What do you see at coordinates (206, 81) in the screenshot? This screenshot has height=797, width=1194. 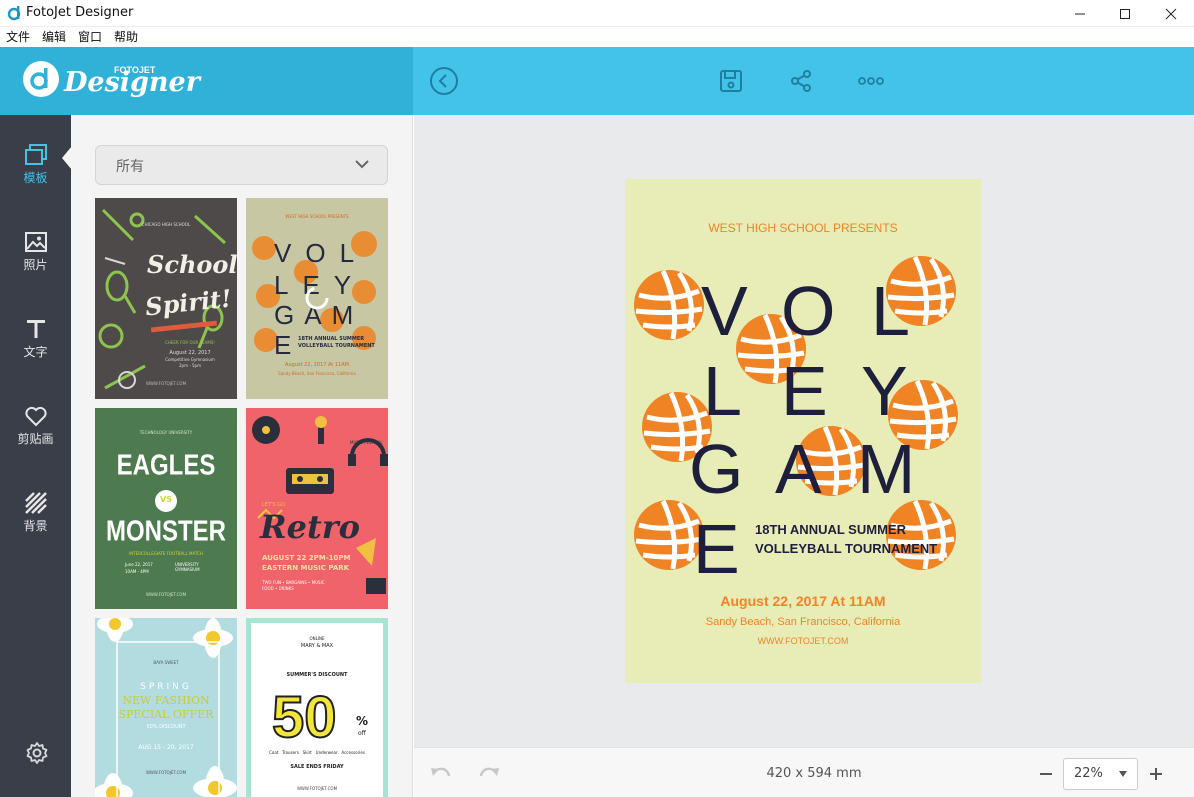 I see `logo-area: FOTOJET Designer` at bounding box center [206, 81].